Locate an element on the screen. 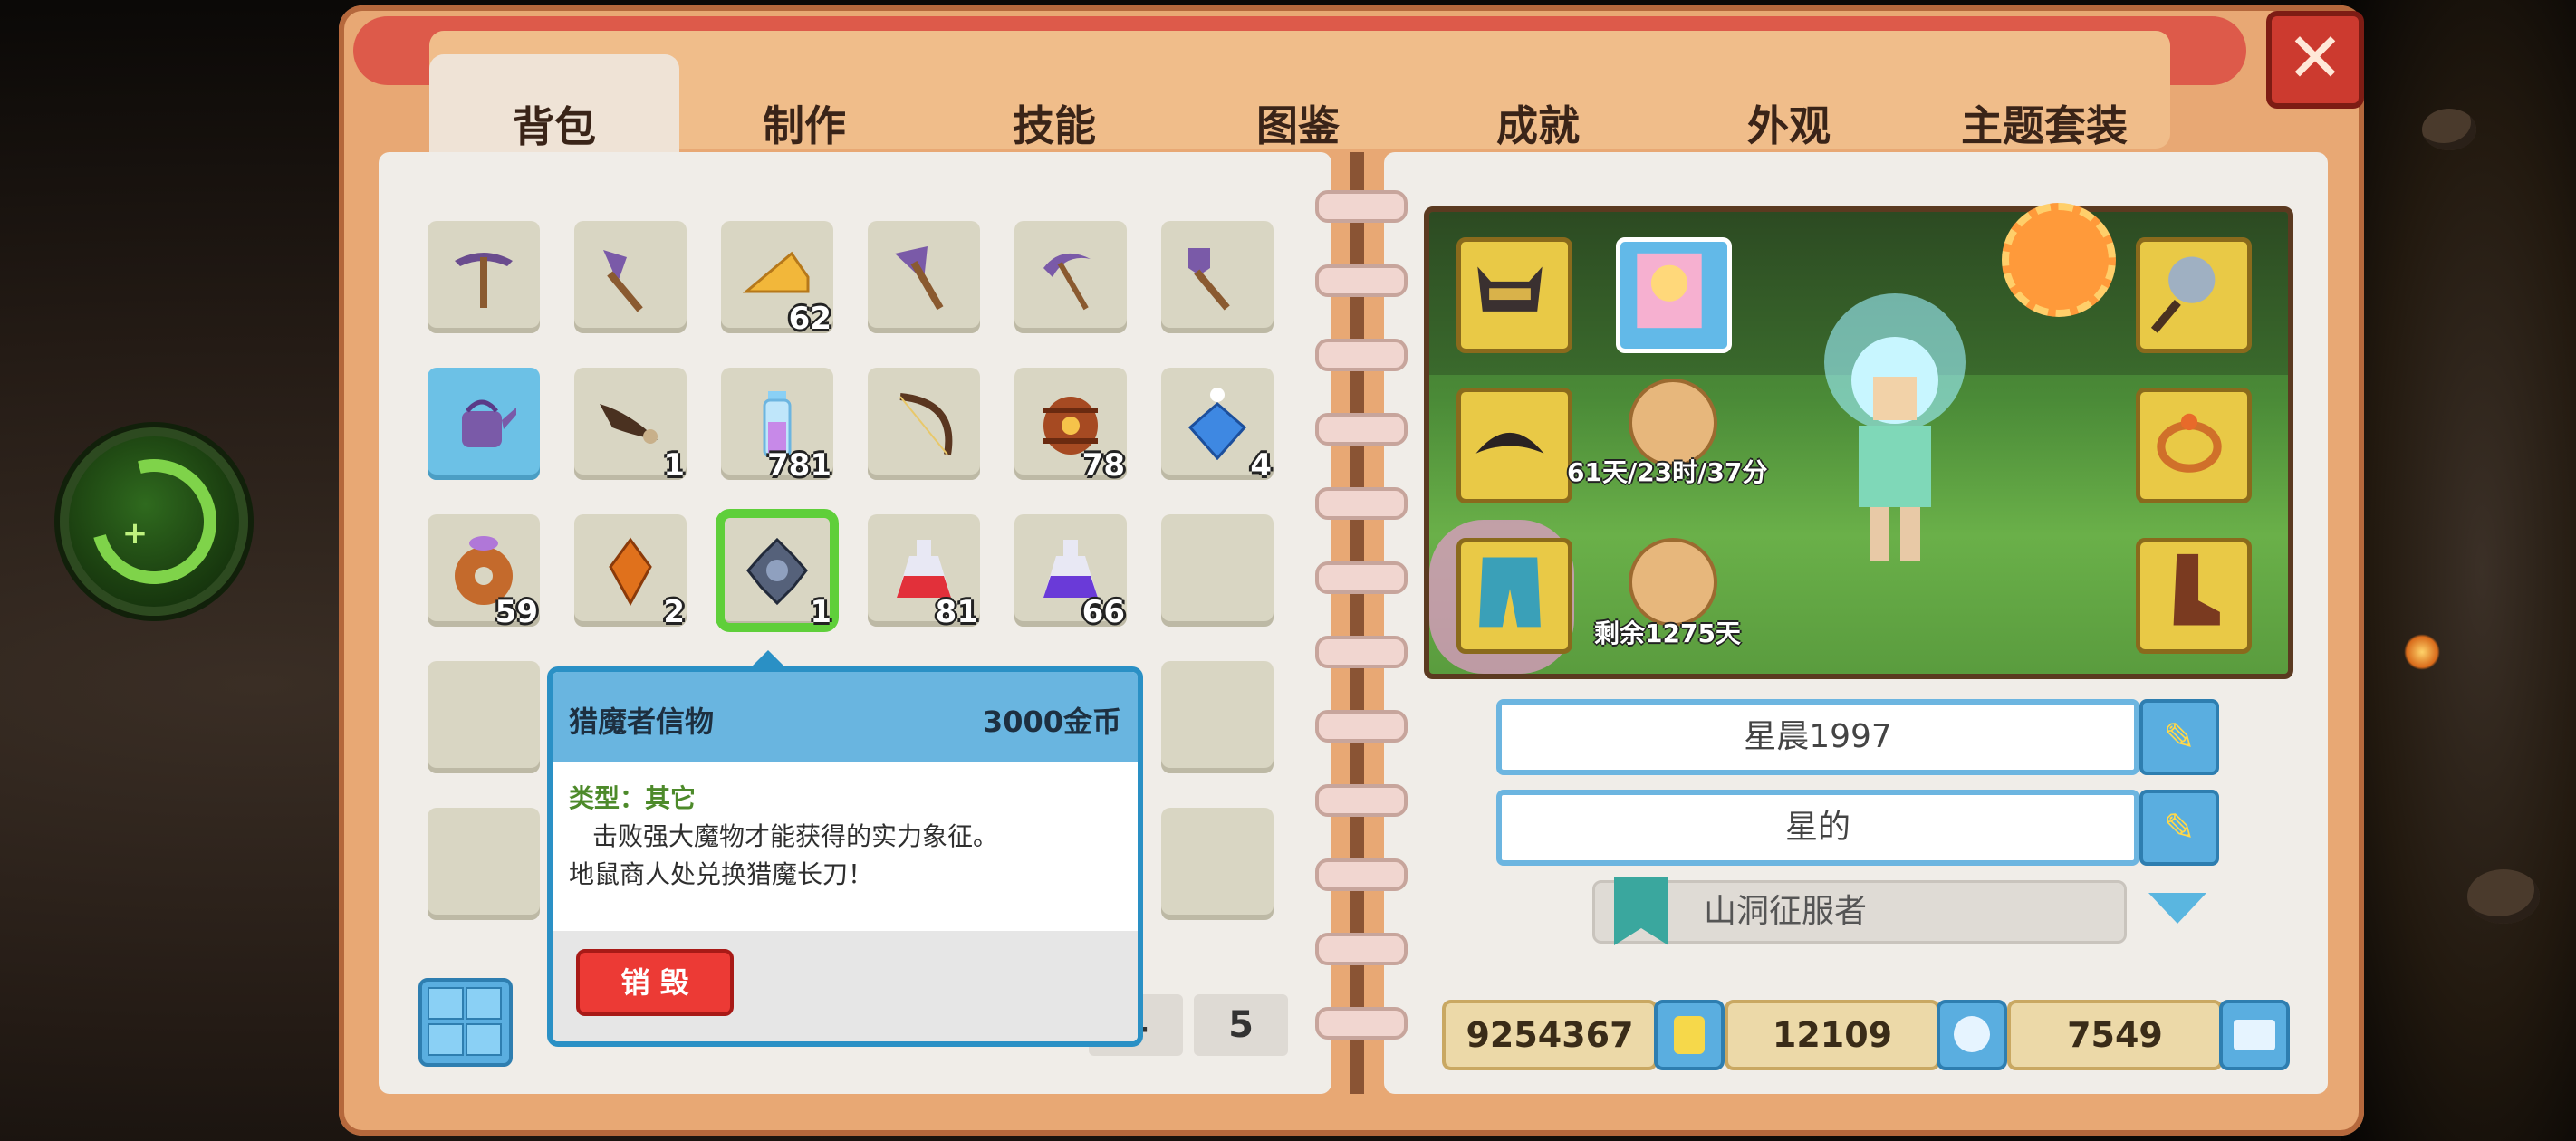 This screenshot has width=2576, height=1141. mace-icon is located at coordinates (2183, 294).